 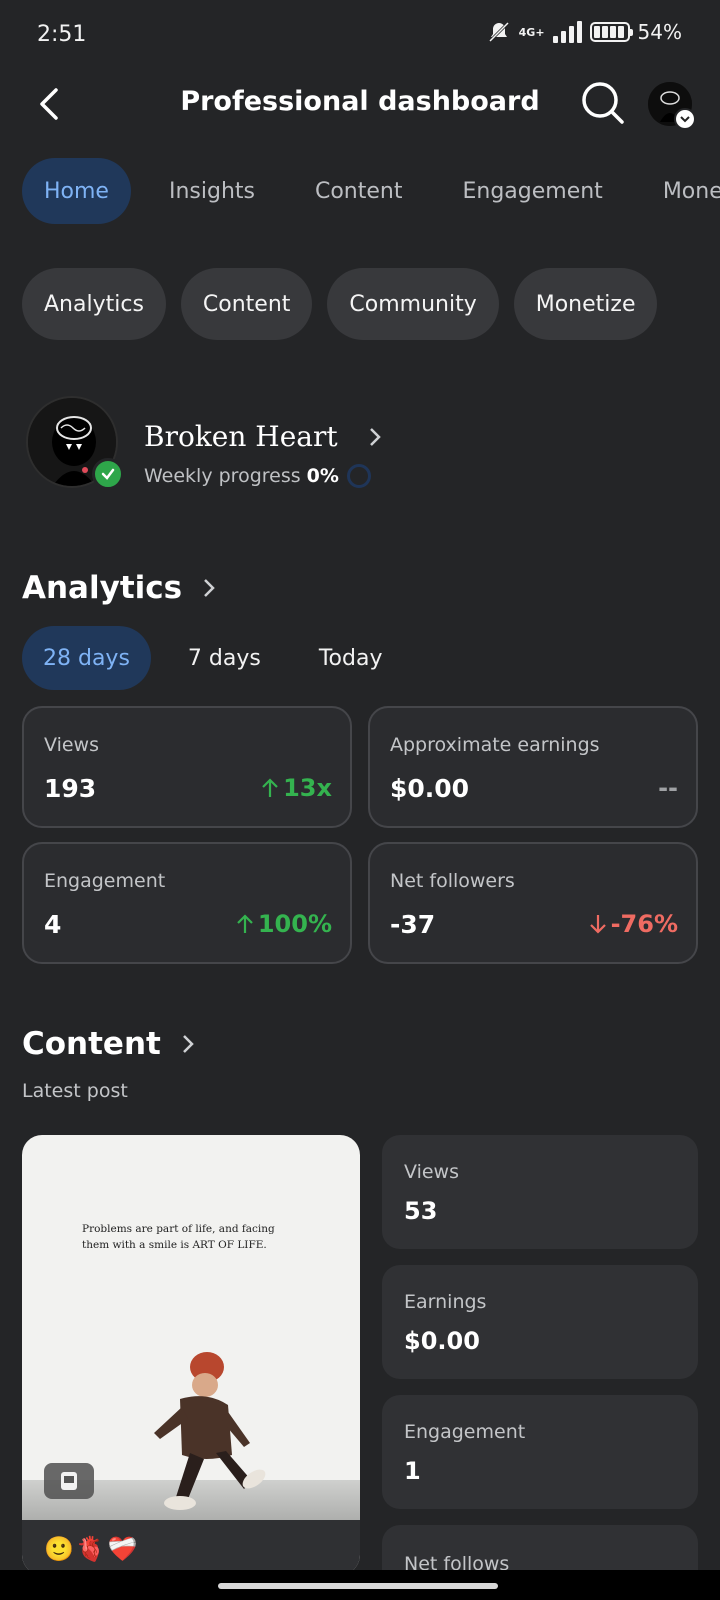 What do you see at coordinates (431, 1172) in the screenshot?
I see `stat-label: Views` at bounding box center [431, 1172].